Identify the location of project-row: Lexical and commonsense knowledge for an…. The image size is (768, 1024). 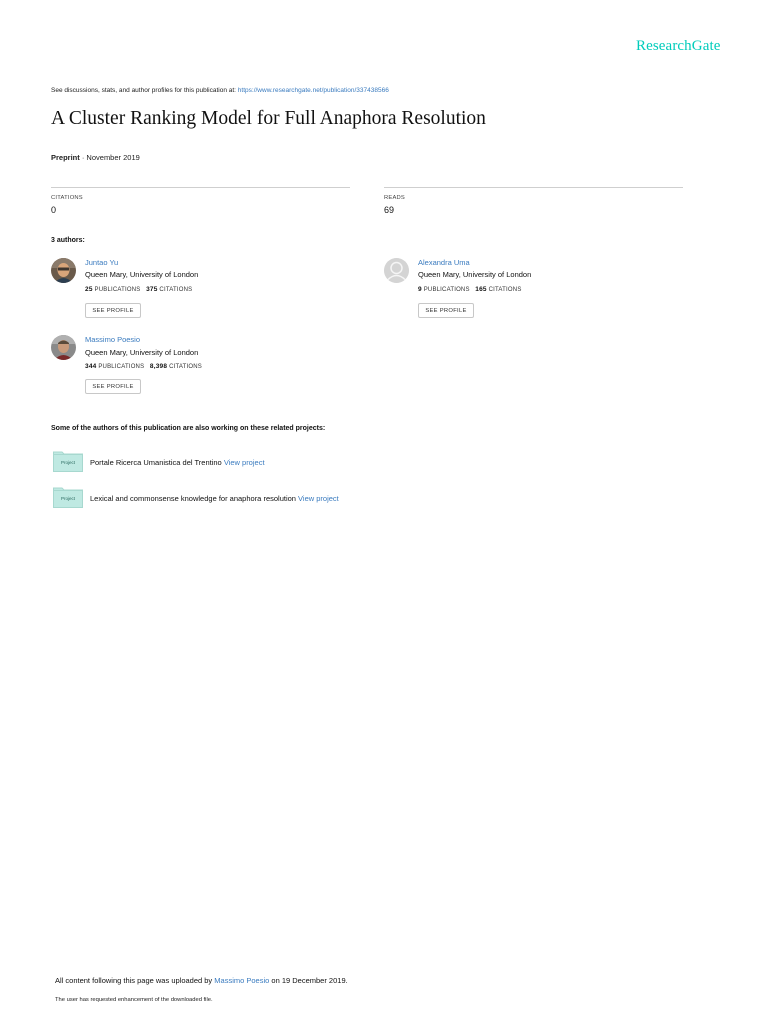
(214, 498).